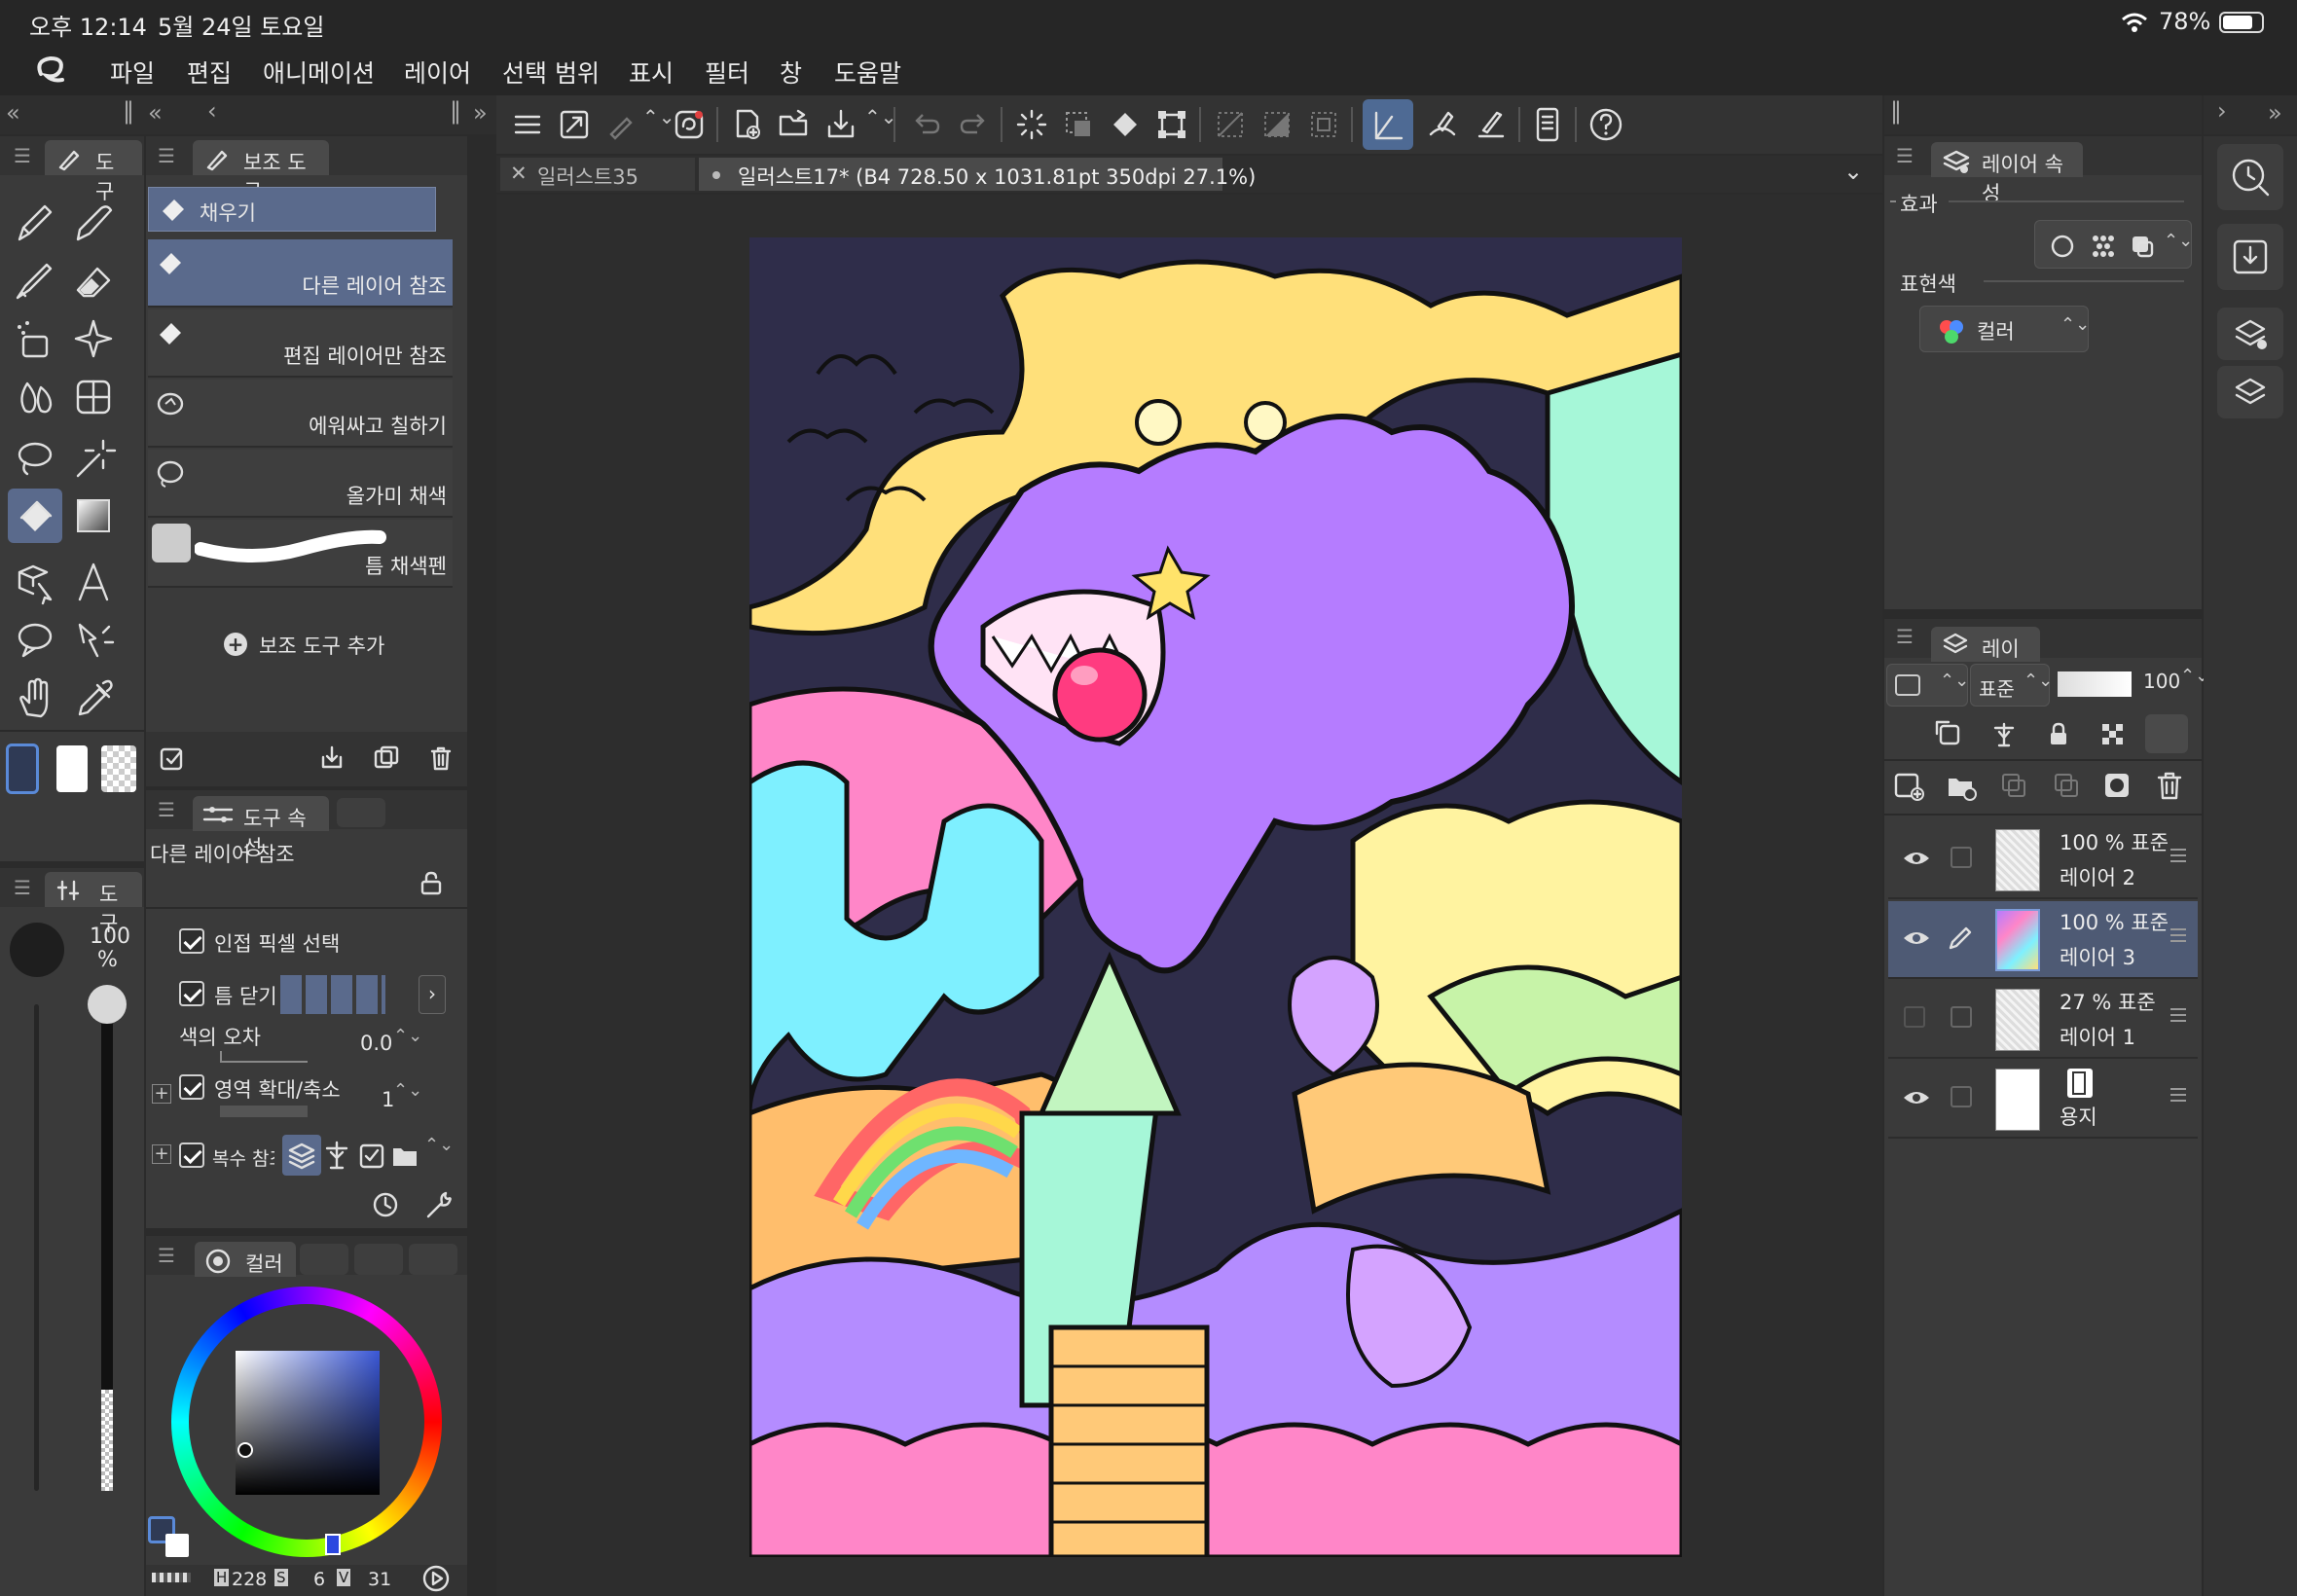 Image resolution: width=2297 pixels, height=1596 pixels. Describe the element at coordinates (324, 1260) in the screenshot. I see `tab-color-slider` at that location.